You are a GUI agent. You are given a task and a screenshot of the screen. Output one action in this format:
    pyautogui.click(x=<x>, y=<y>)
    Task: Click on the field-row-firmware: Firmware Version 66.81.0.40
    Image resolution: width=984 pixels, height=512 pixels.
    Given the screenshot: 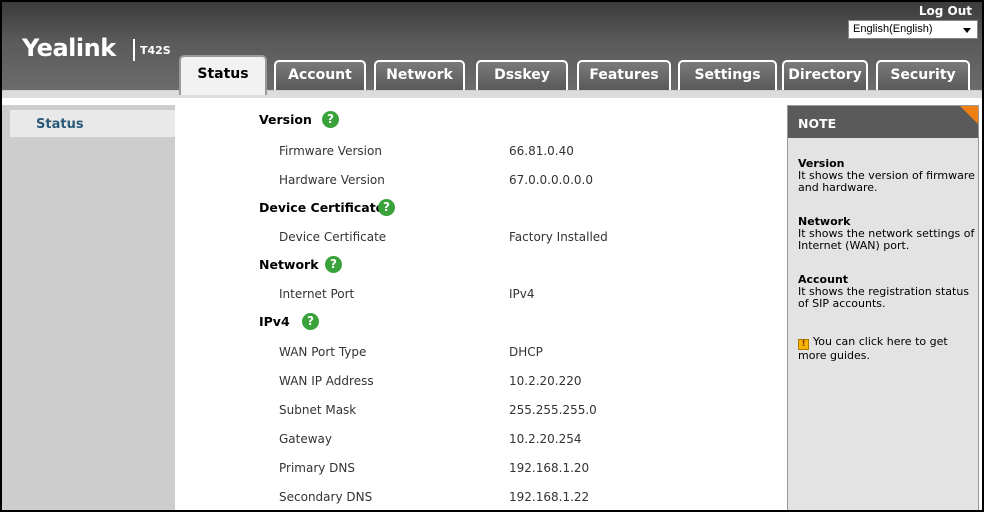 What is the action you would take?
    pyautogui.click(x=477, y=151)
    